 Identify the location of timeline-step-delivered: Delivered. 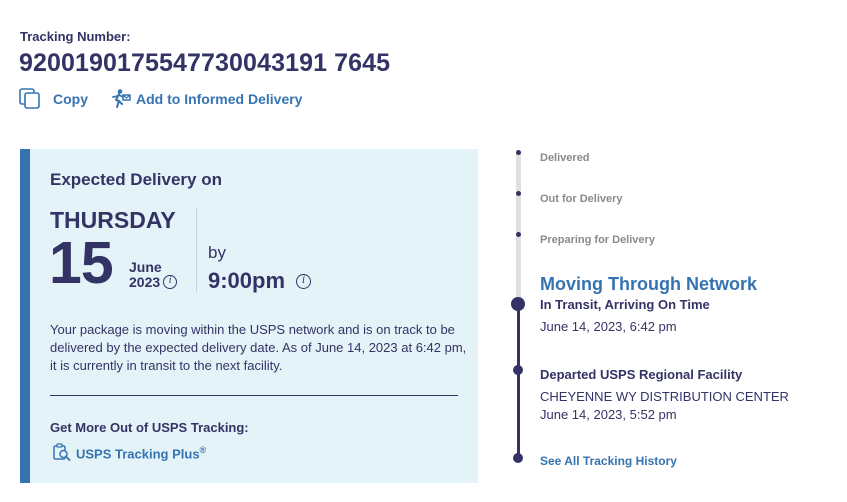
(565, 158).